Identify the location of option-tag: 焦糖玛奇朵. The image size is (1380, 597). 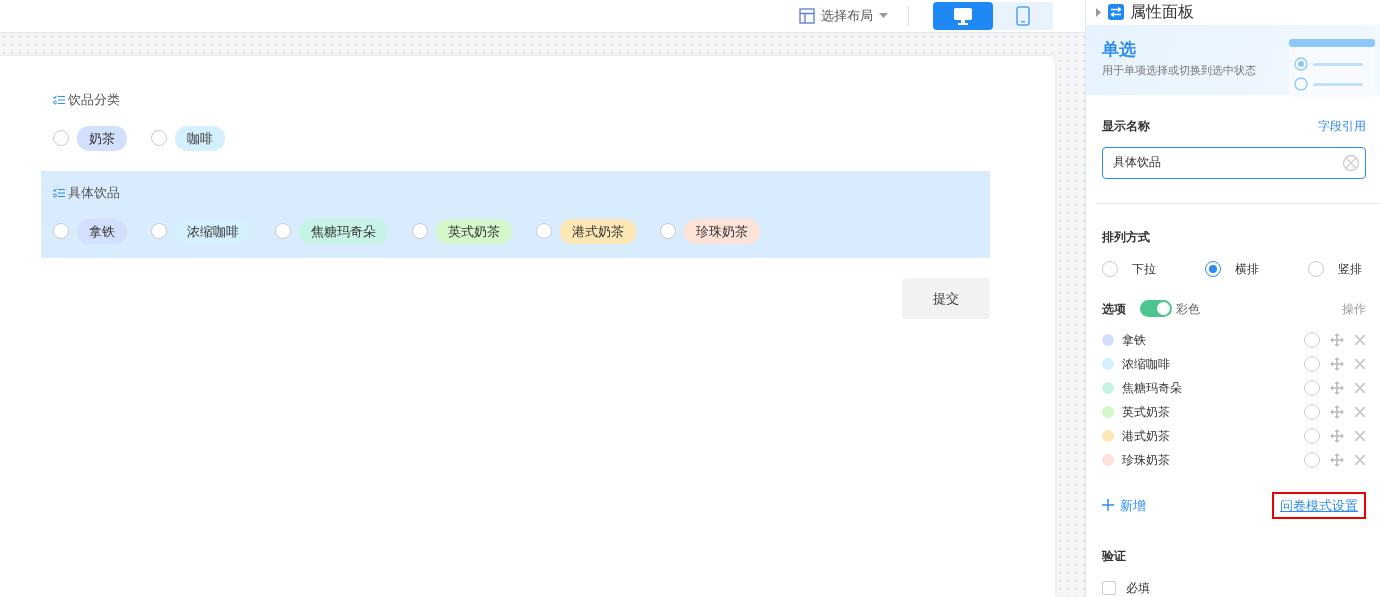
(343, 231).